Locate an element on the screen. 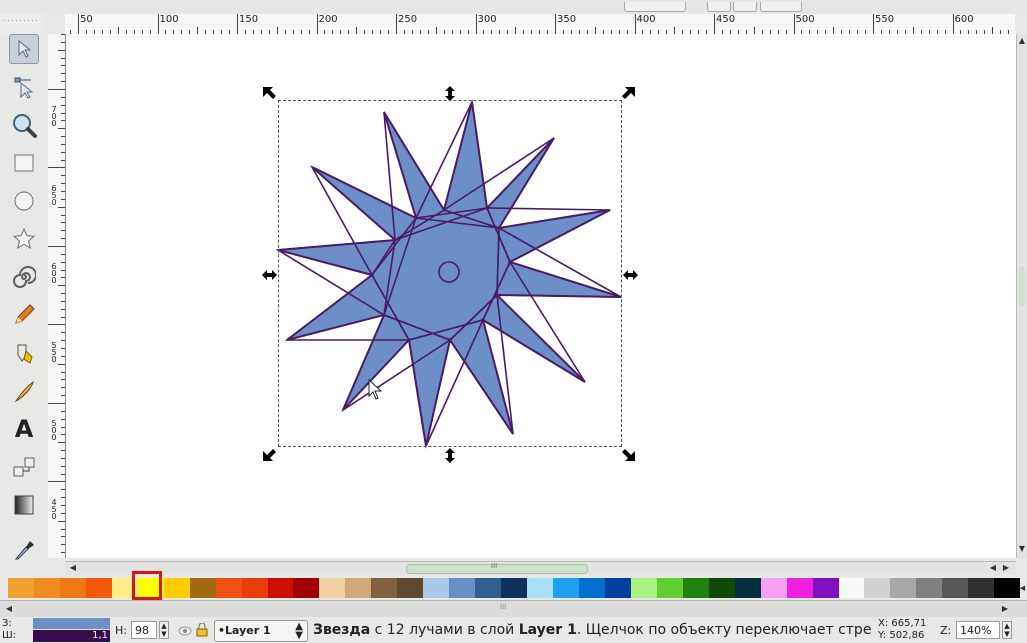 The width and height of the screenshot is (1027, 643). zoom-tool-button is located at coordinates (24, 125).